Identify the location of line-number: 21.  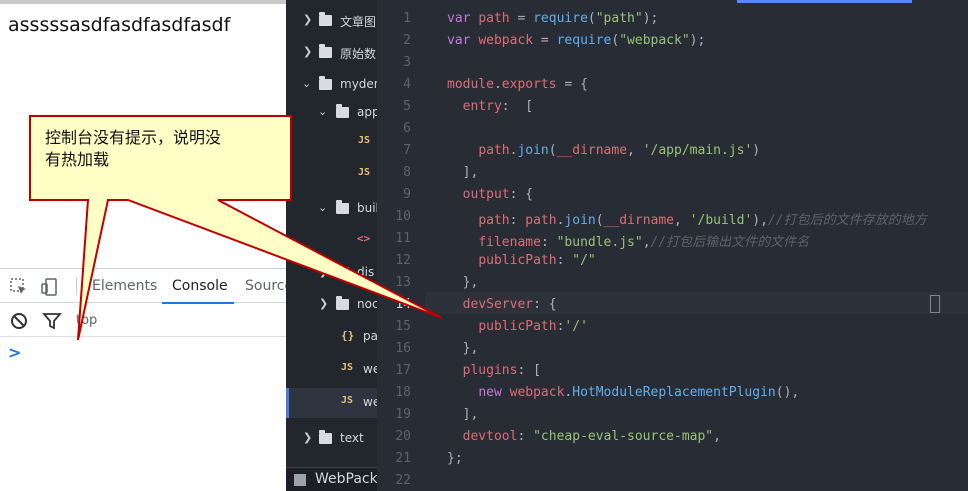
(403, 458).